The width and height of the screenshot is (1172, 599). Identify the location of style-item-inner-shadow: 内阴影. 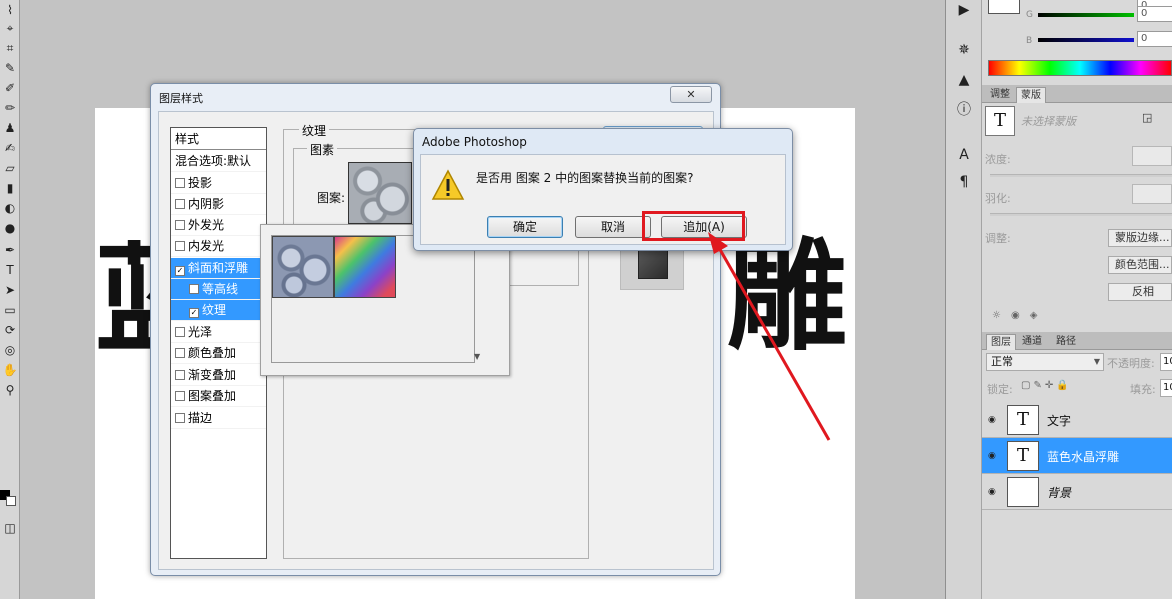
(218, 204).